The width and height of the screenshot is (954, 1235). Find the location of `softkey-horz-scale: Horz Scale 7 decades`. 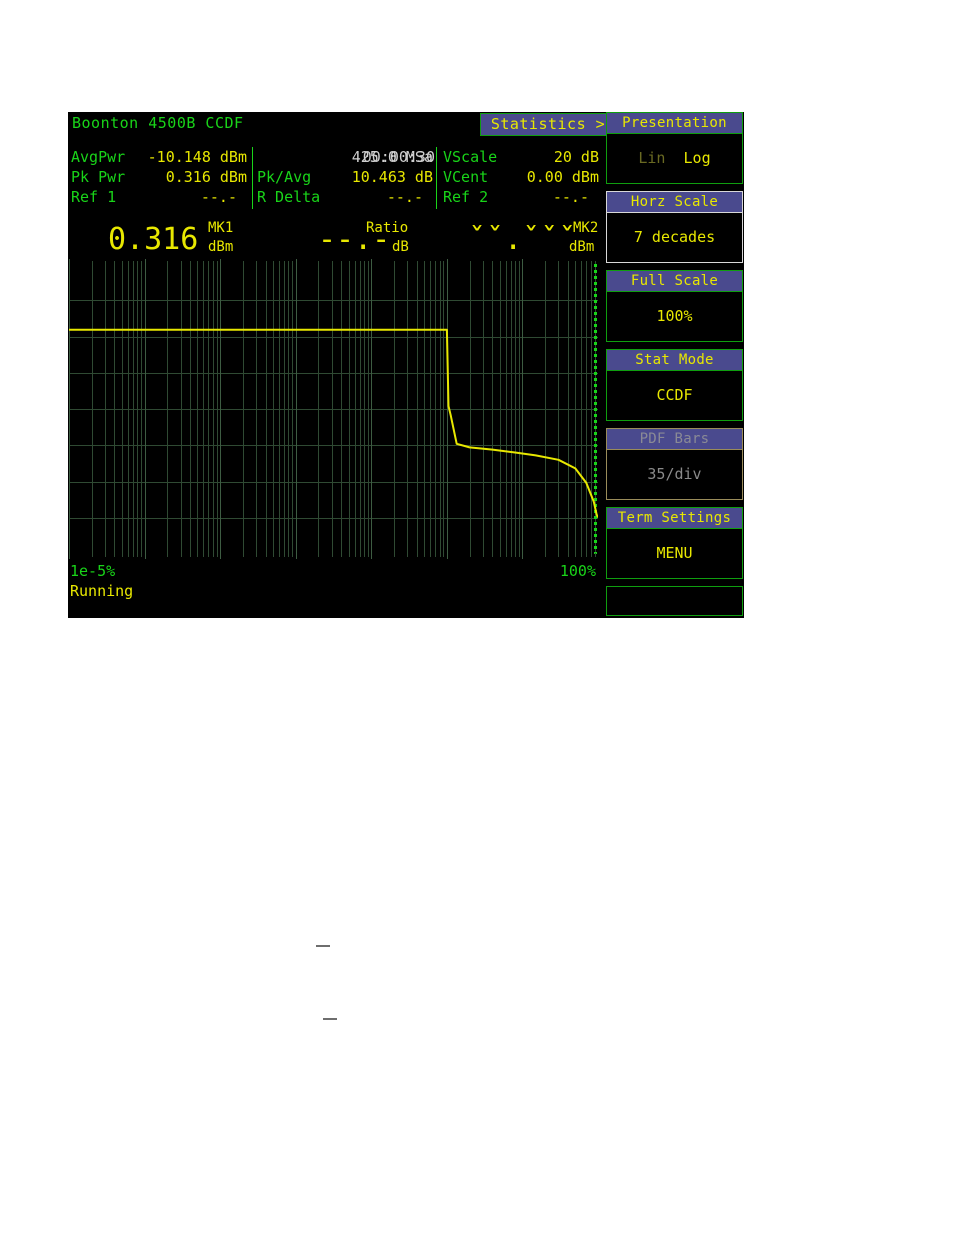

softkey-horz-scale: Horz Scale 7 decades is located at coordinates (674, 227).